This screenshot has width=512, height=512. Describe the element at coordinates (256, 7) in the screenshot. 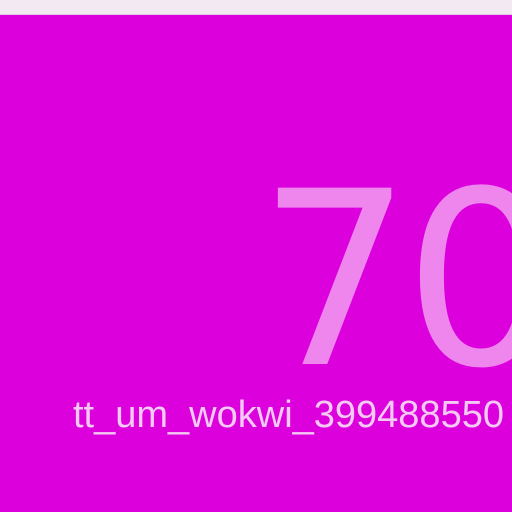

I see `top-window-strip` at that location.